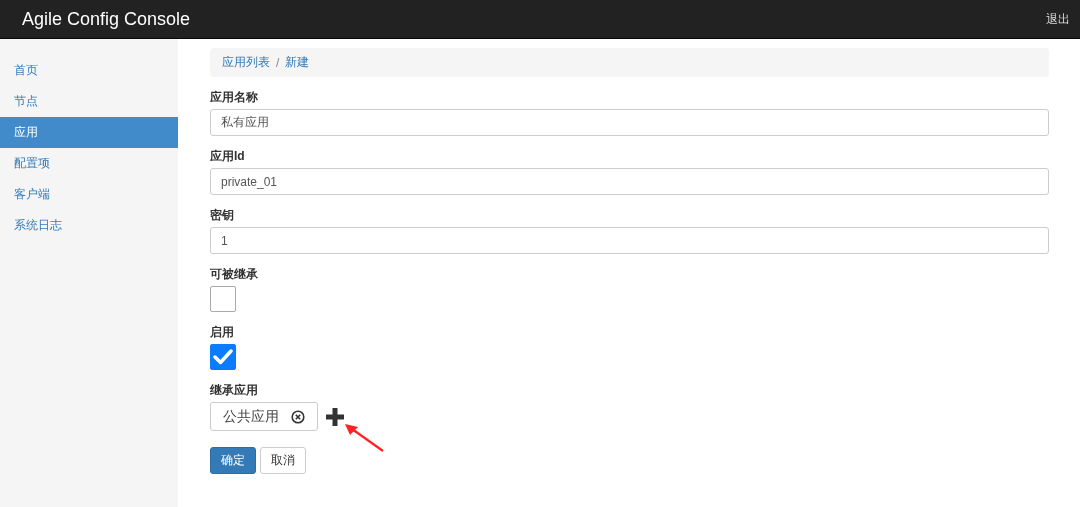 This screenshot has width=1080, height=507. What do you see at coordinates (629, 122) in the screenshot?
I see `input-field: 私有应用` at bounding box center [629, 122].